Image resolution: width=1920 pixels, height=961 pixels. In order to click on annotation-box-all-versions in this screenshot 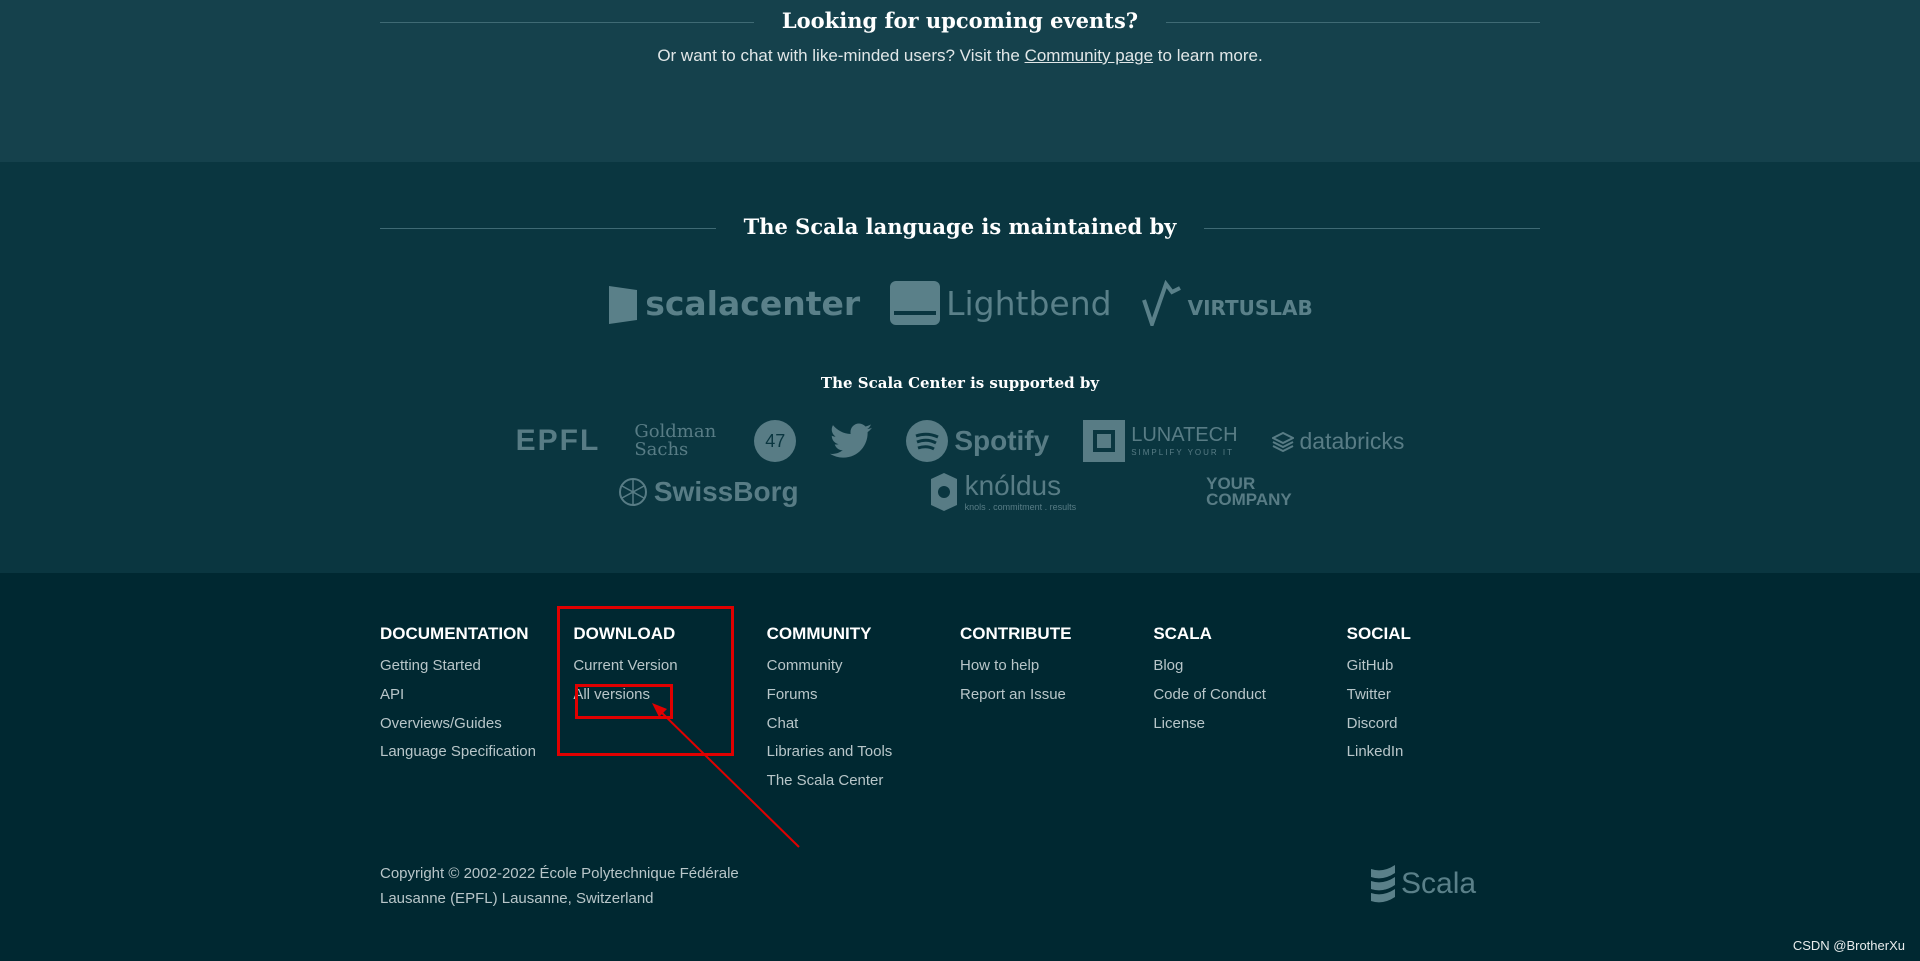, I will do `click(624, 701)`.